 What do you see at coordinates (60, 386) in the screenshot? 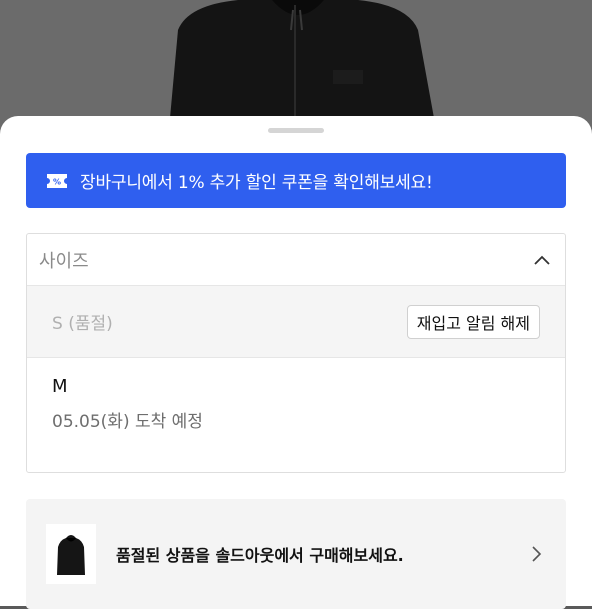
I see `size-option-label: M` at bounding box center [60, 386].